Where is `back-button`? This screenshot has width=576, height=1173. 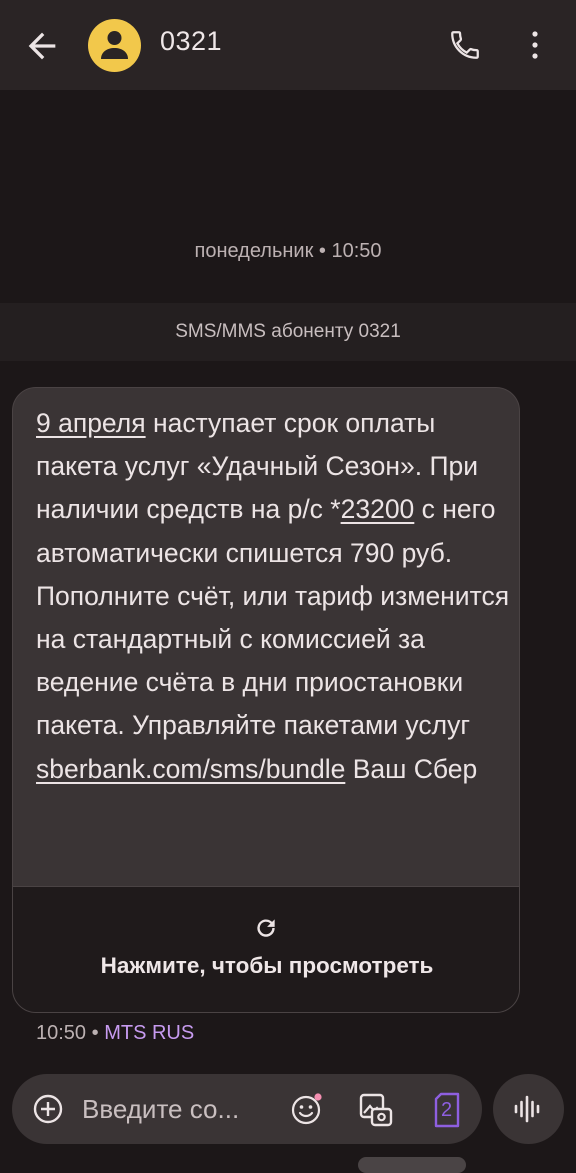
back-button is located at coordinates (42, 46).